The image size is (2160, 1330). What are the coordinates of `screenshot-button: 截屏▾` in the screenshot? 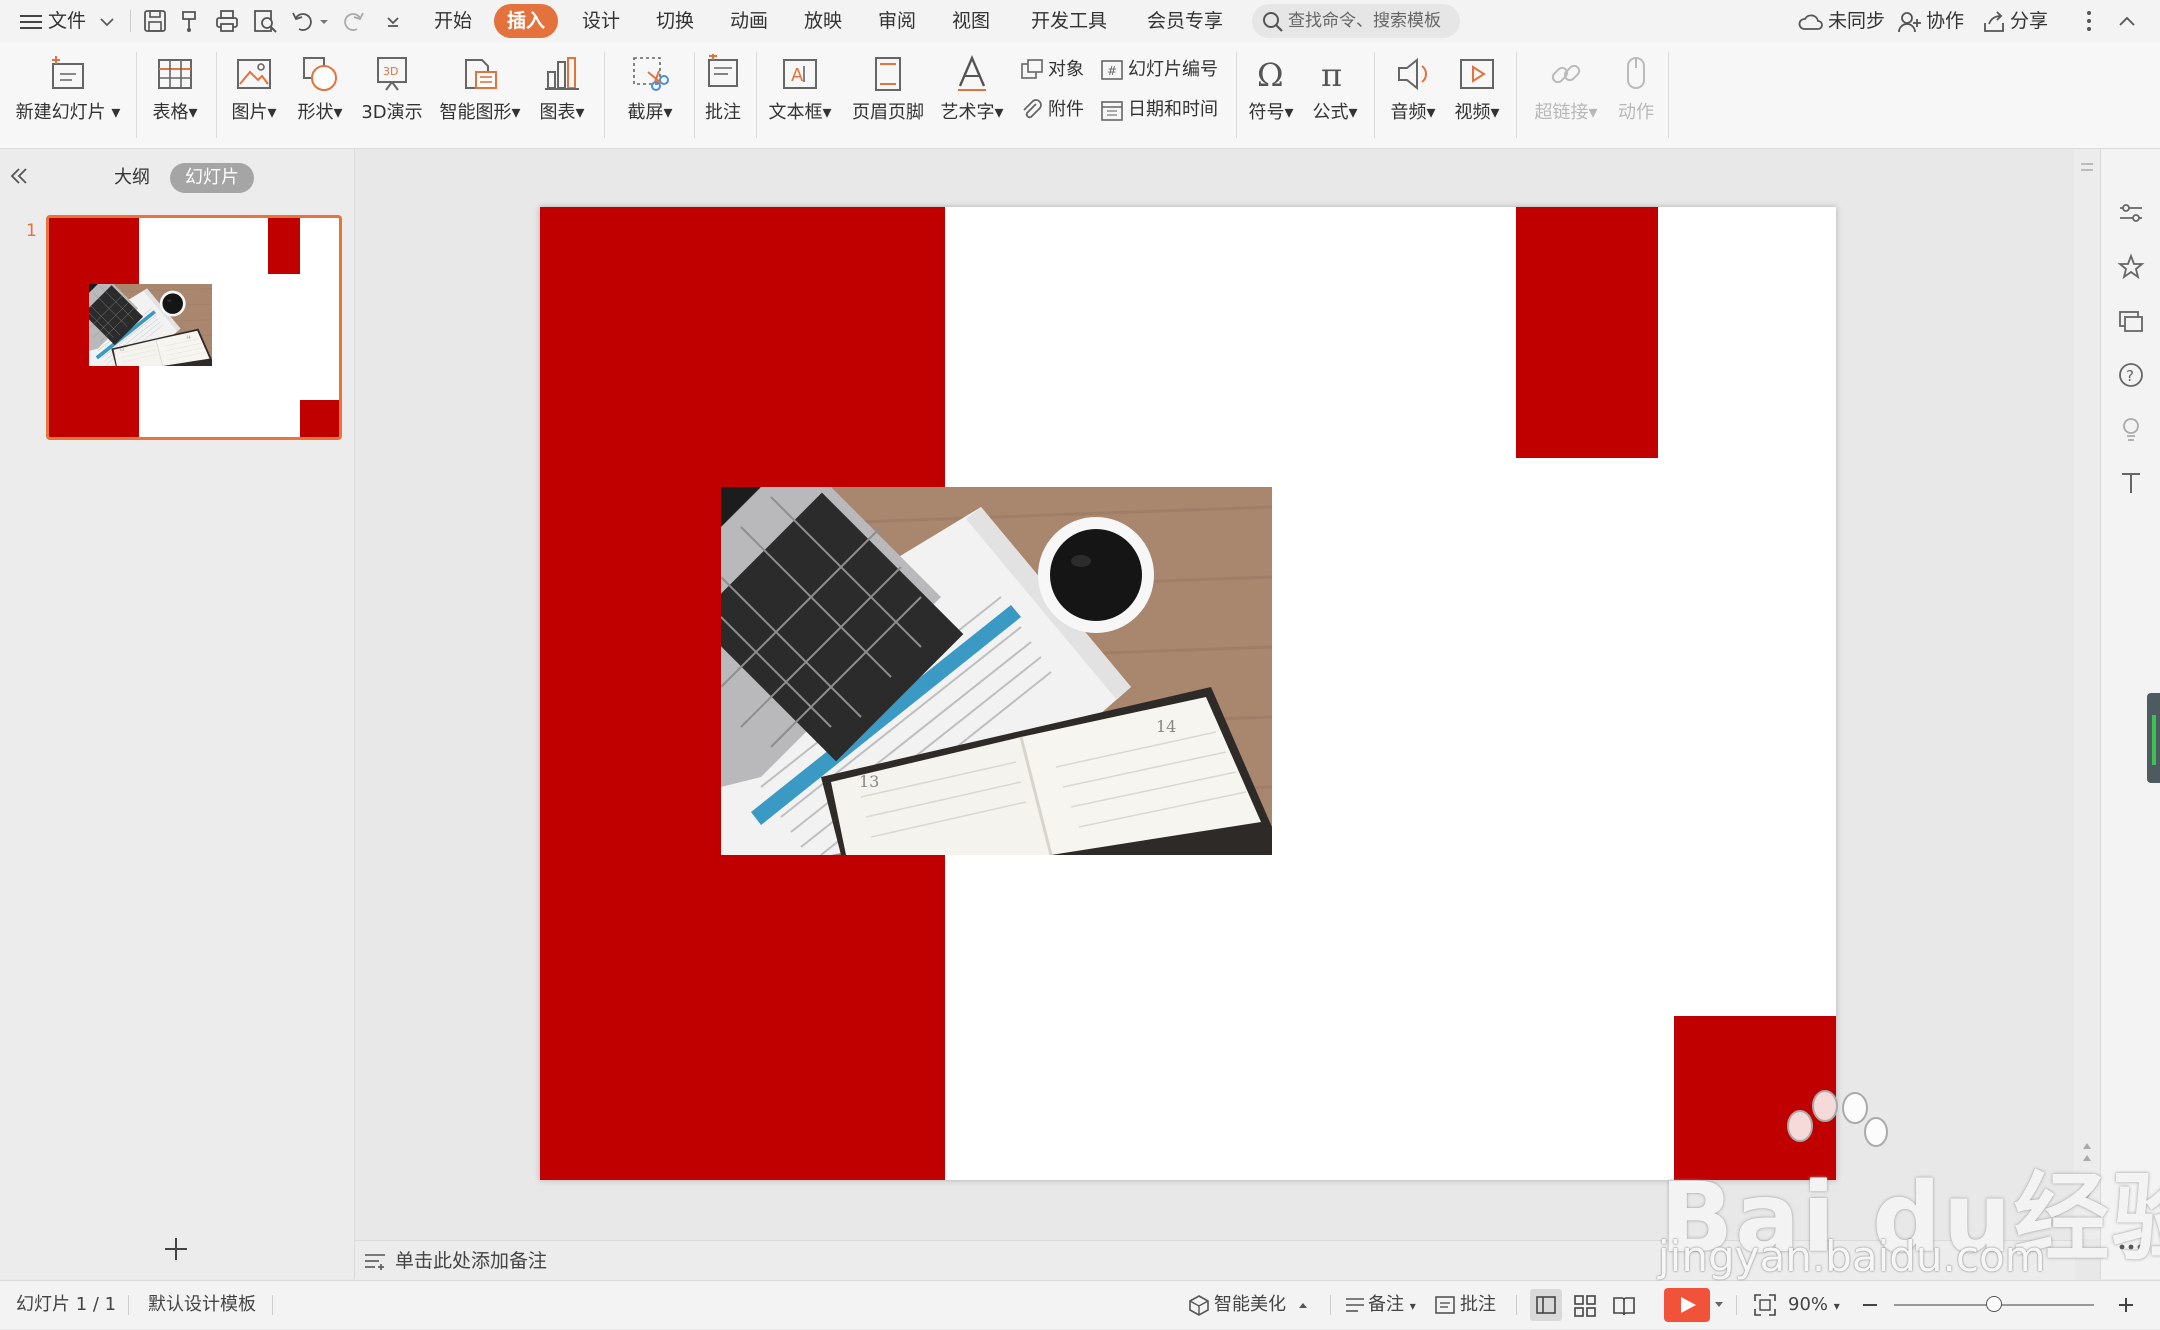 It's located at (650, 95).